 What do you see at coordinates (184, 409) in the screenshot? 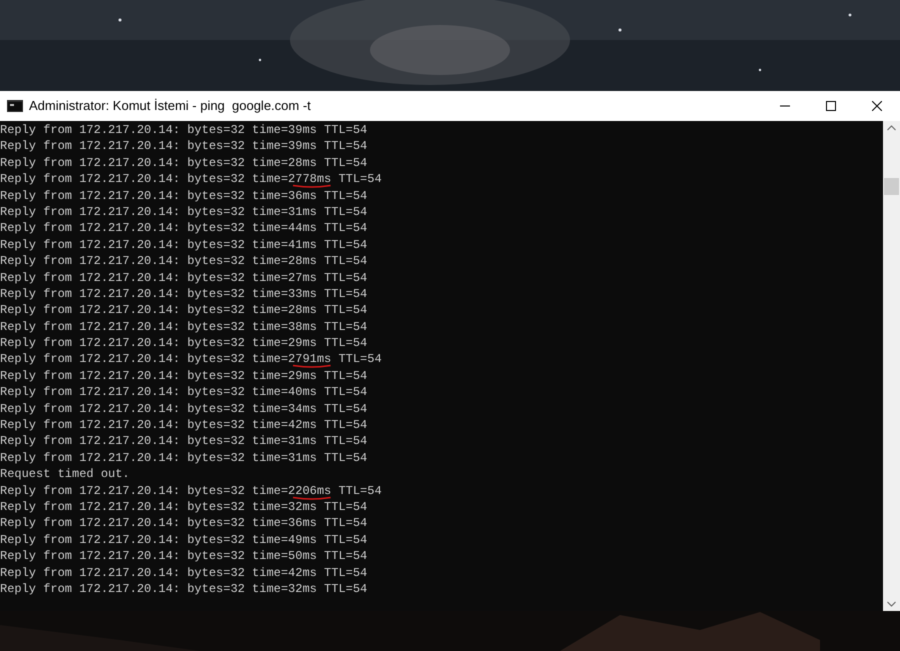
I see `console-line: Reply from 172.217.20.14: bytes=32 time=34ms TTL=54` at bounding box center [184, 409].